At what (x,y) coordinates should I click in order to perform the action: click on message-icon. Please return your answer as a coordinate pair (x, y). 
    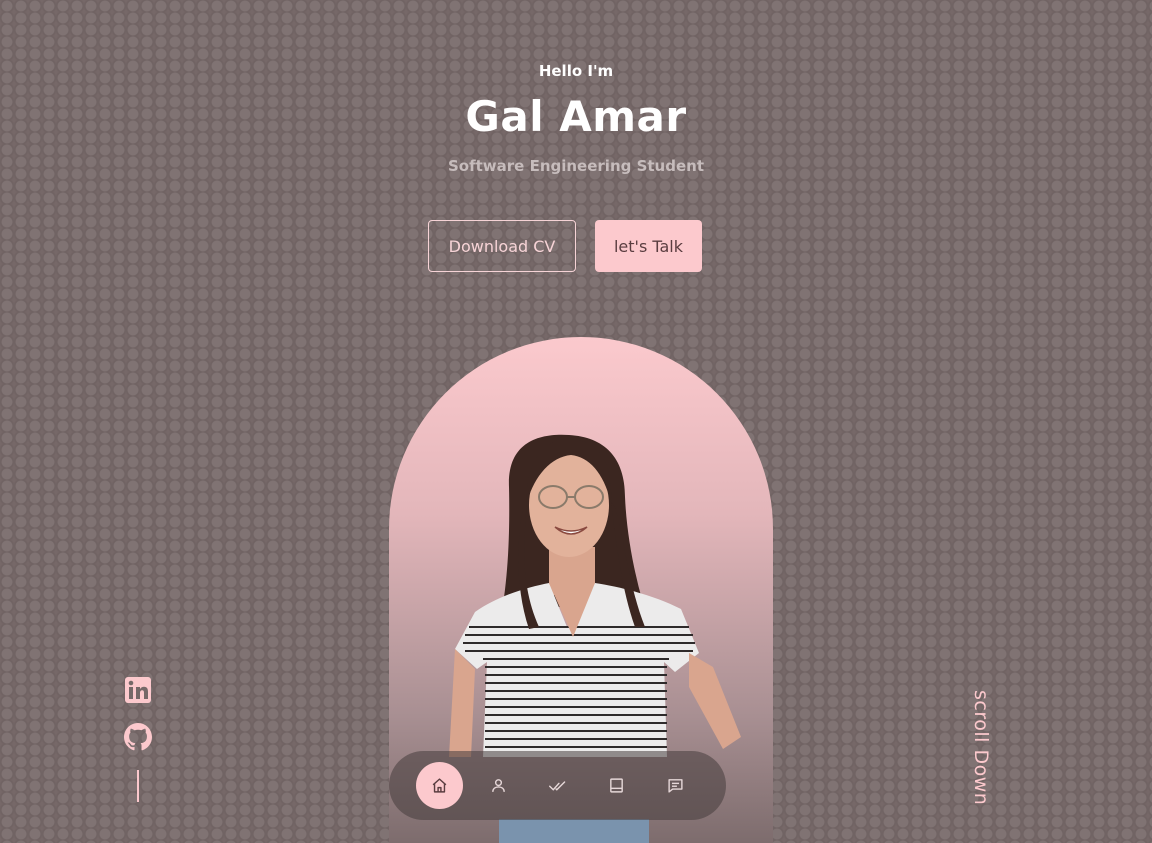
    Looking at the image, I should click on (675, 786).